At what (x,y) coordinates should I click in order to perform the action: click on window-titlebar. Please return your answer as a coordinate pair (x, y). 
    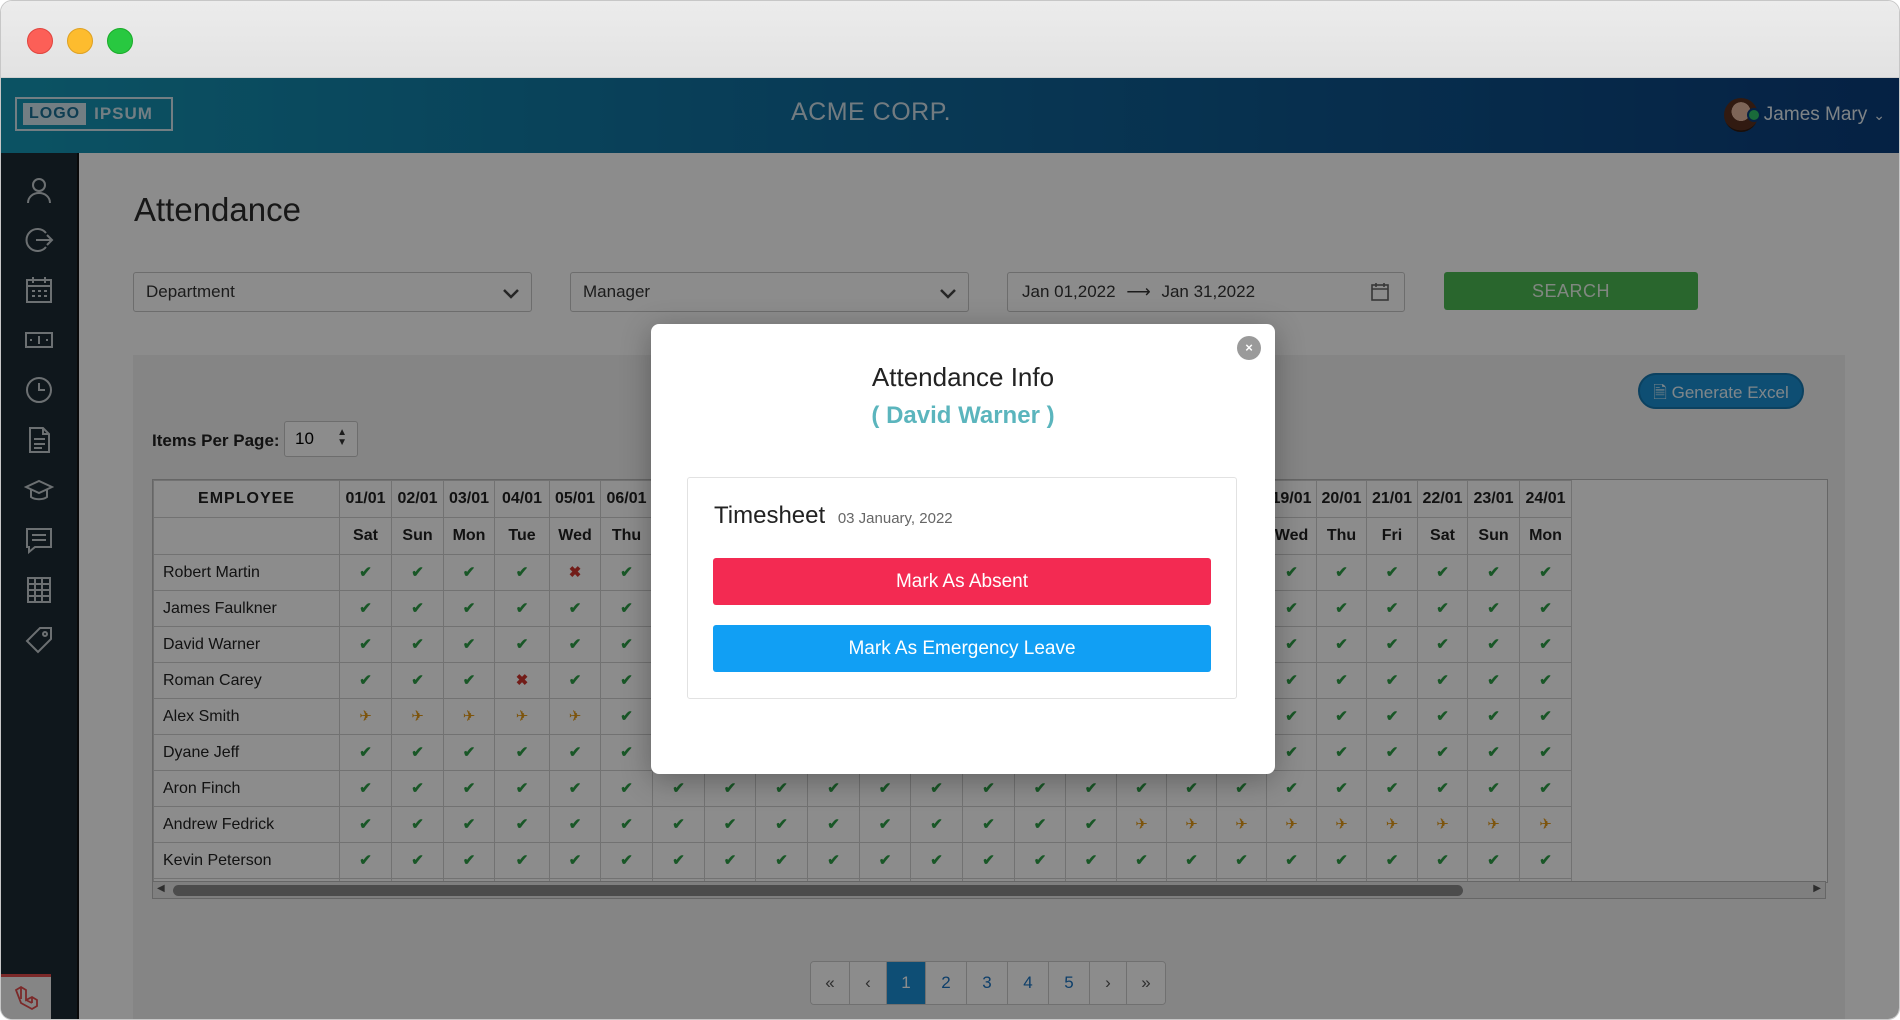
    Looking at the image, I should click on (950, 39).